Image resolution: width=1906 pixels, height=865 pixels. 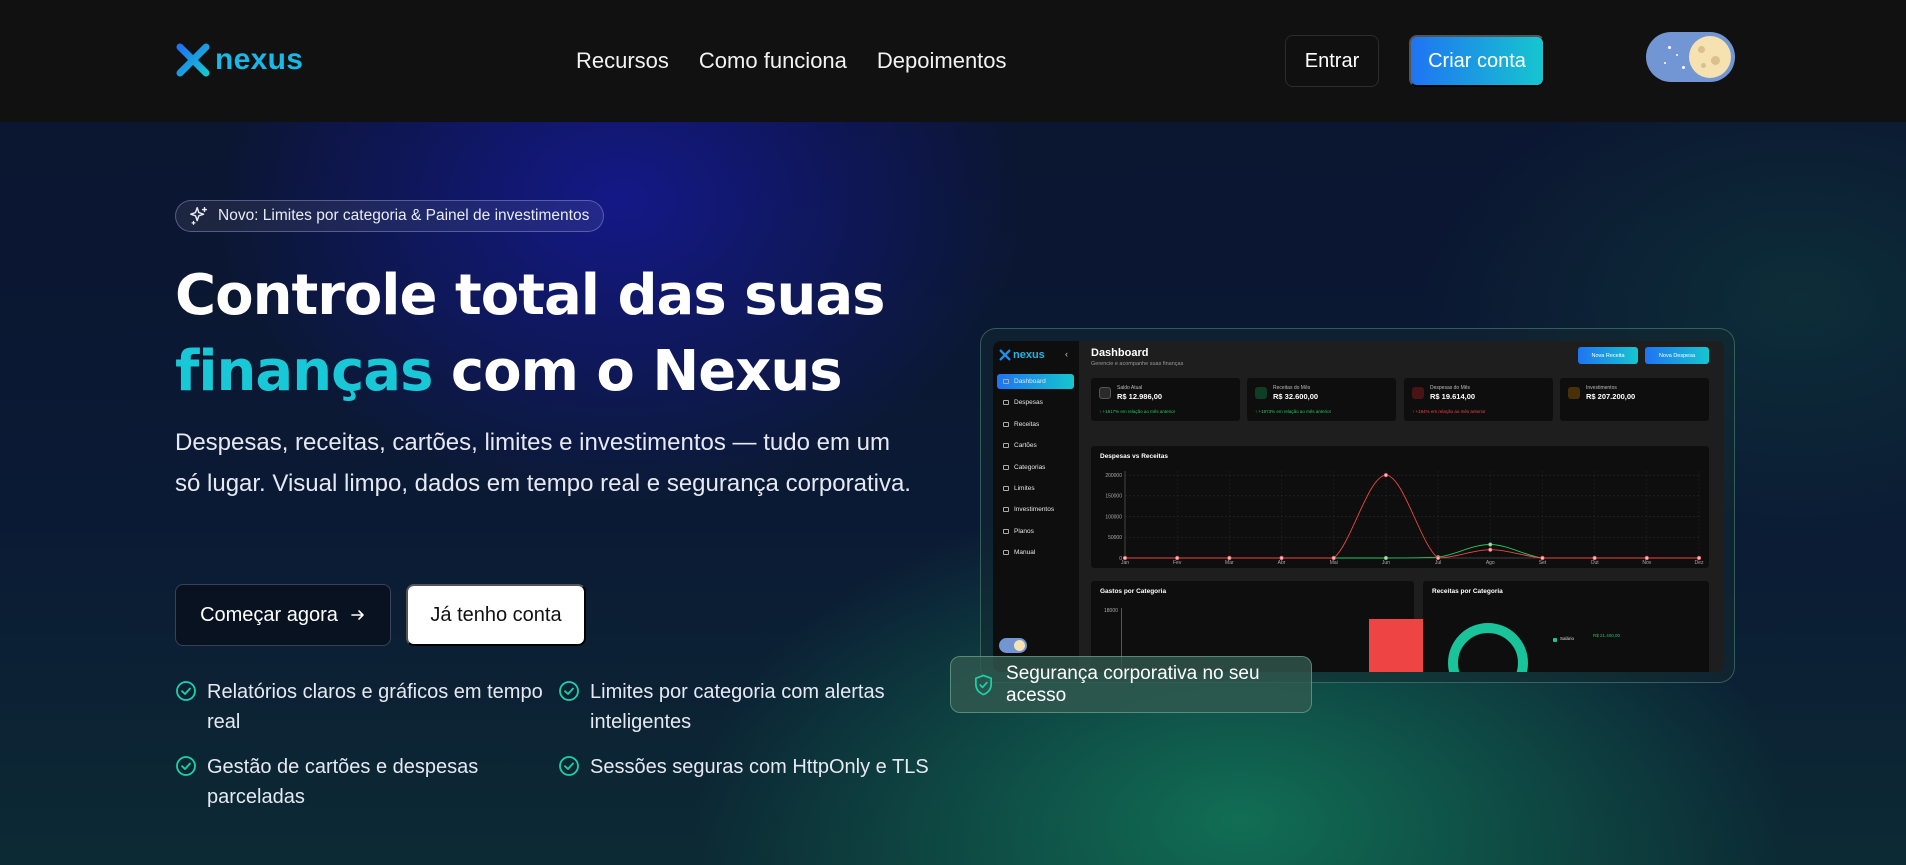 I want to click on x-tick-label: Mar, so click(x=1229, y=563).